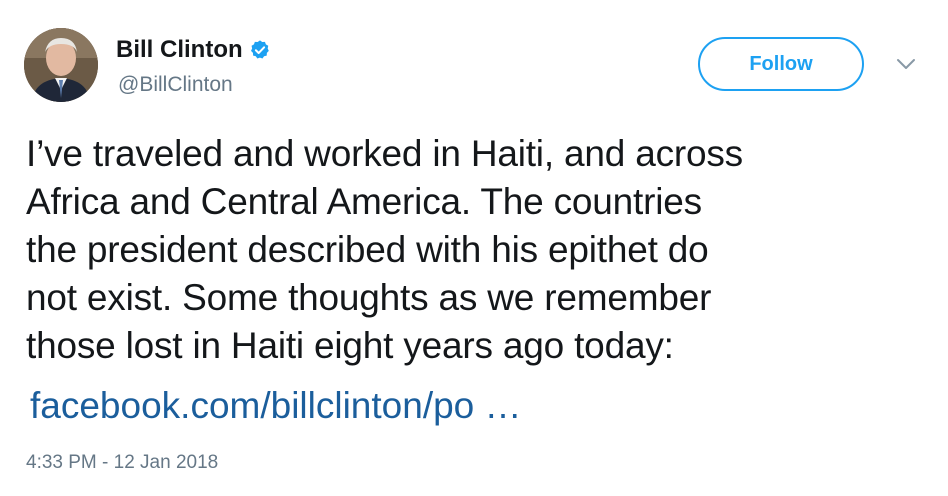 This screenshot has height=496, width=948. Describe the element at coordinates (260, 50) in the screenshot. I see `verified-badge-icon` at that location.